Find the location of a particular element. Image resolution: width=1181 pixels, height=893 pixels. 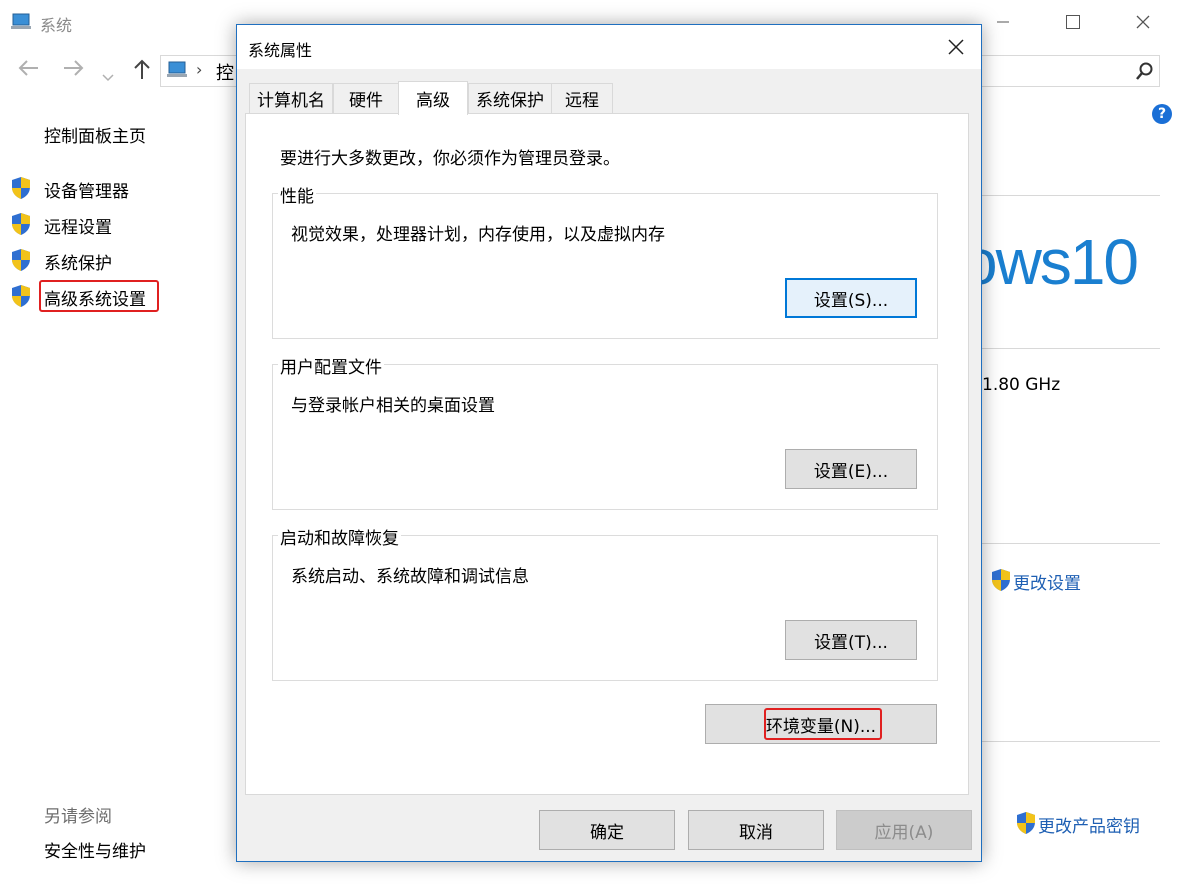

user-profiles-group-title: 用户配置文件 is located at coordinates (331, 365).